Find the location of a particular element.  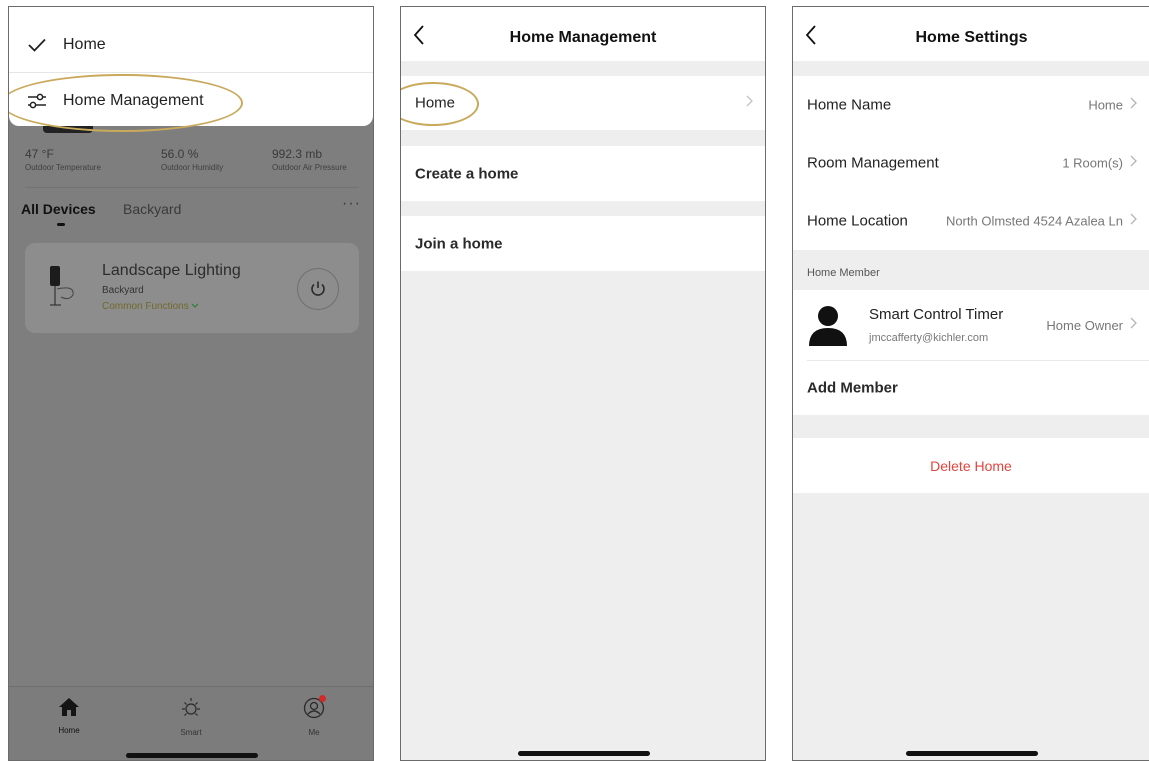

common-functions-link: Common Functions is located at coordinates (150, 306).